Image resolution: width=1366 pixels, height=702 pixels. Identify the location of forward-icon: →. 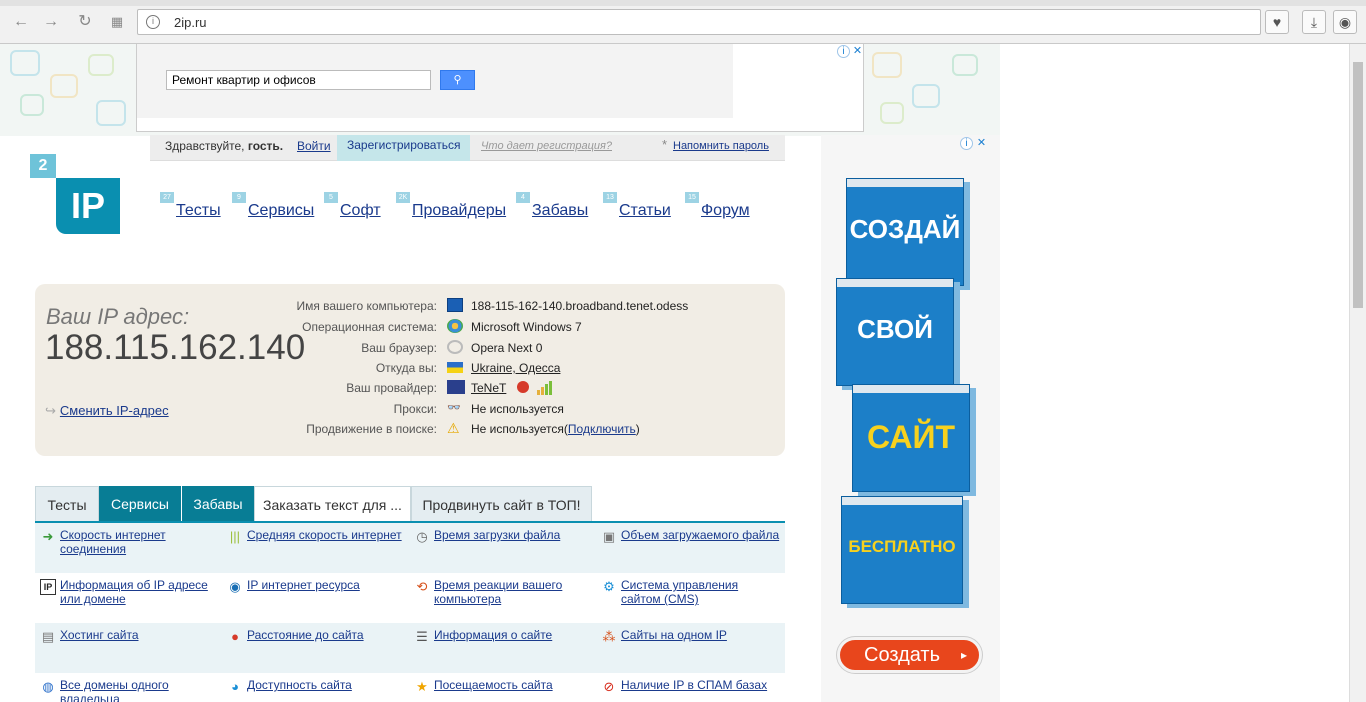
(51, 22).